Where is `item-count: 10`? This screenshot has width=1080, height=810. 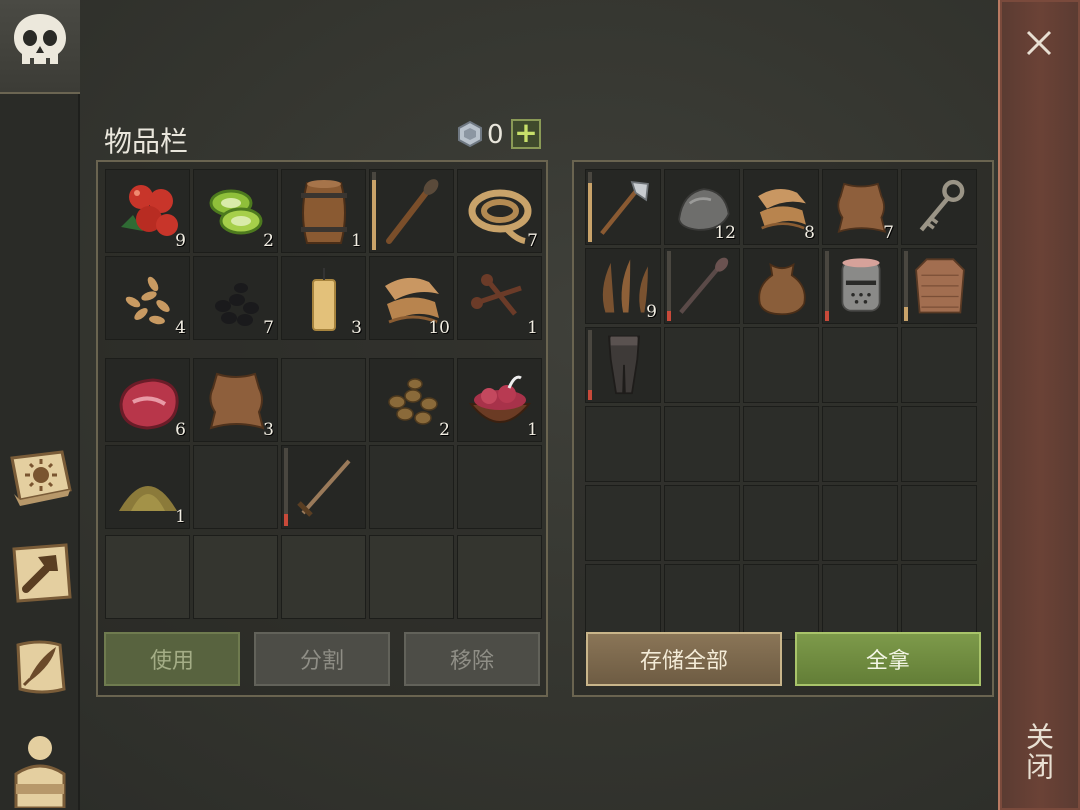
item-count: 10 is located at coordinates (439, 328).